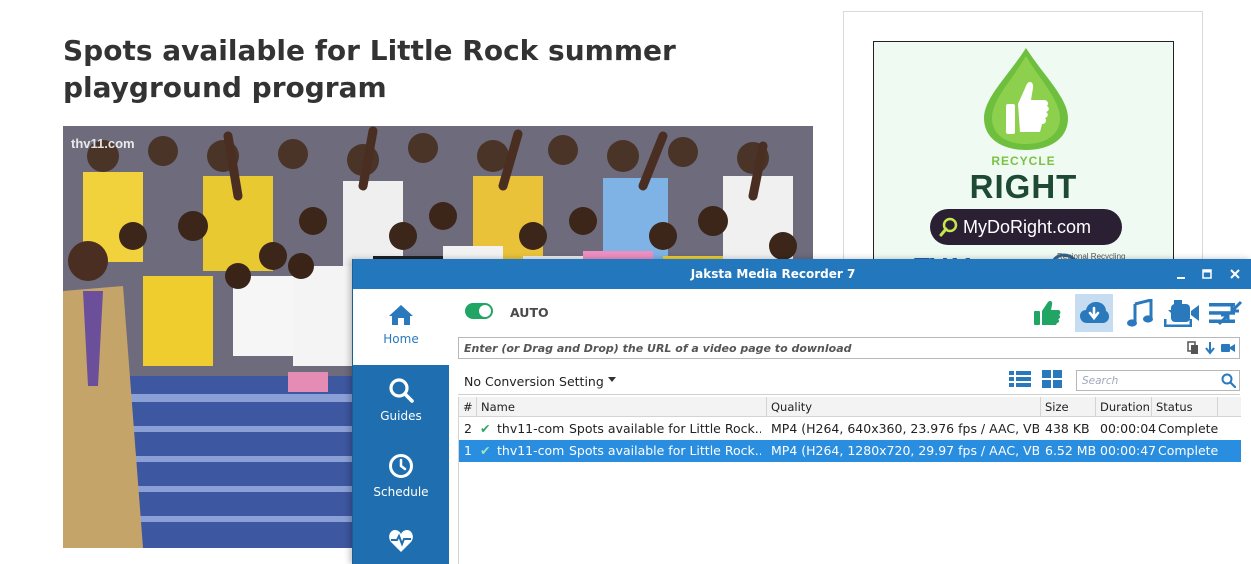  I want to click on row-number: 1, so click(468, 450).